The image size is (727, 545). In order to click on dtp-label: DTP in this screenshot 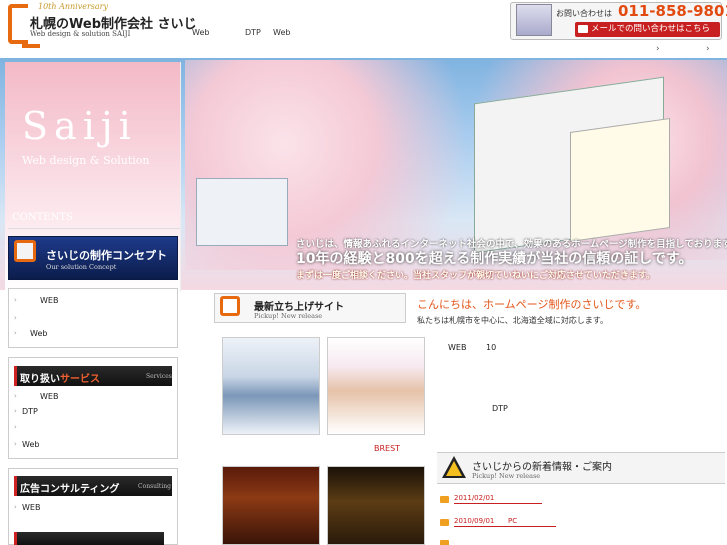, I will do `click(500, 408)`.